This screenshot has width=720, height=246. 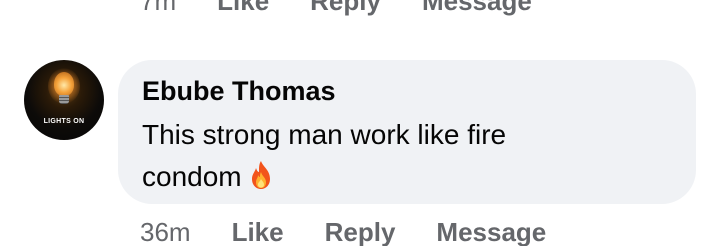 What do you see at coordinates (260, 175) in the screenshot?
I see `fire-icon` at bounding box center [260, 175].